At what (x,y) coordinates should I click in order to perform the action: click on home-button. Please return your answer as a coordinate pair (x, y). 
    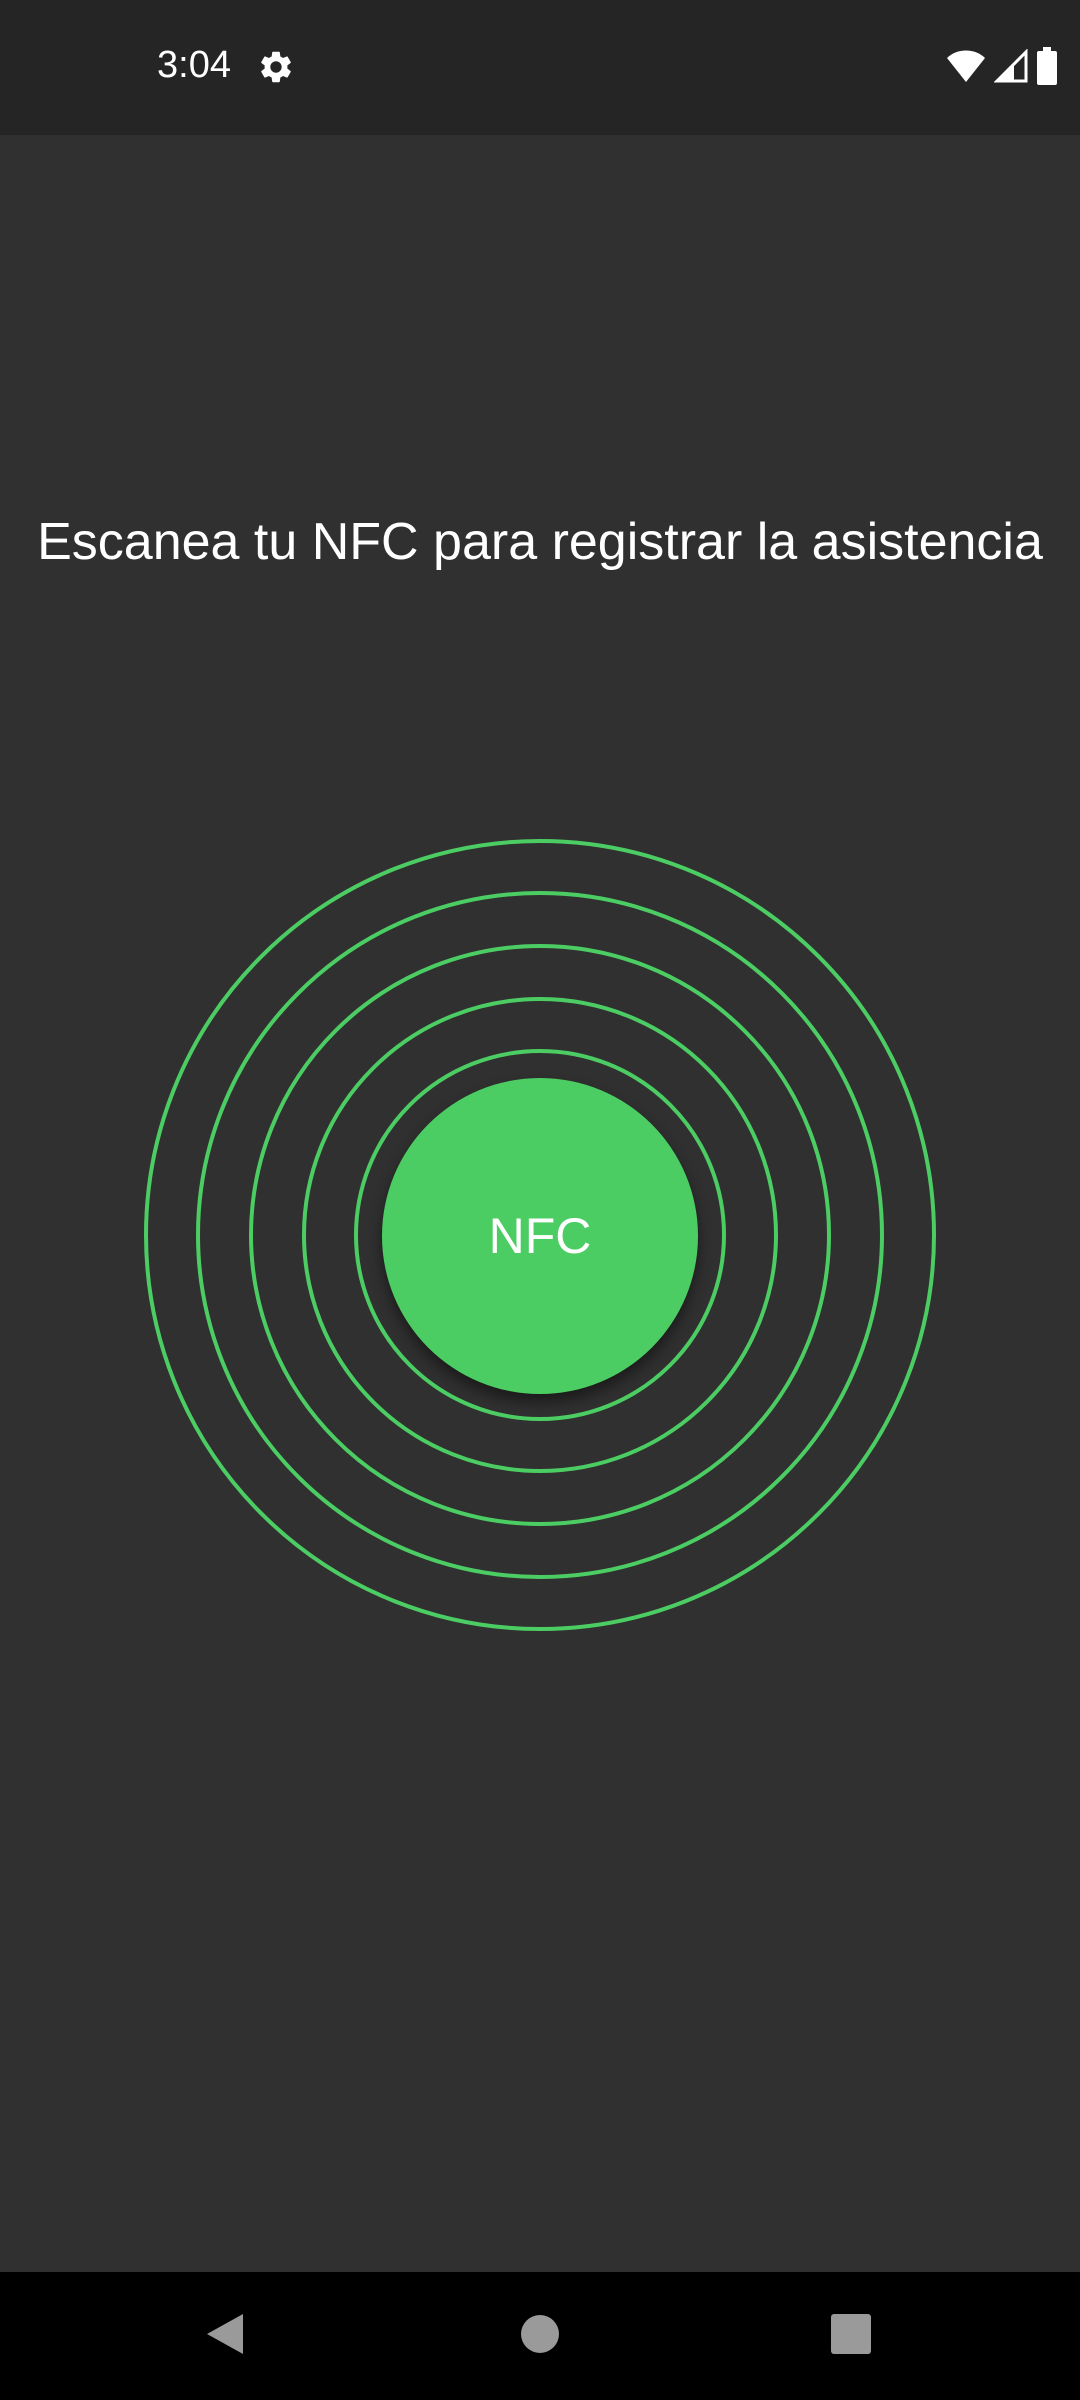
    Looking at the image, I should click on (540, 2336).